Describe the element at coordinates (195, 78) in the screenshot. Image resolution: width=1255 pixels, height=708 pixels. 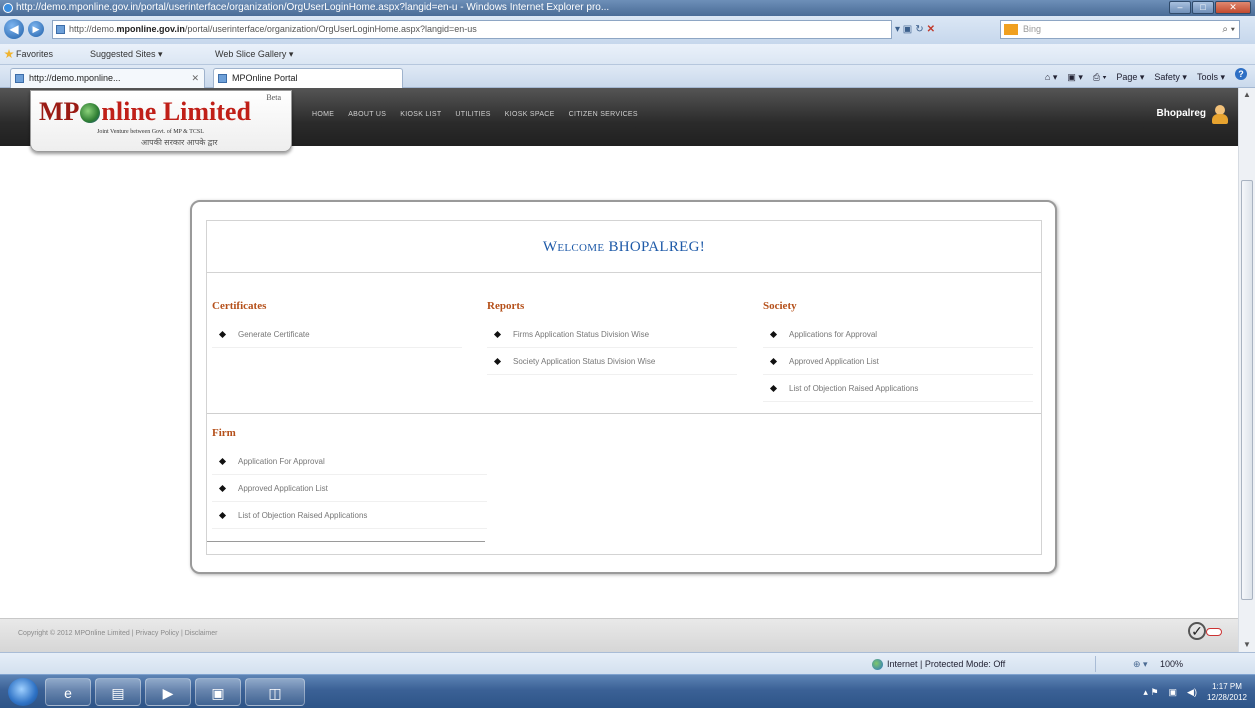
I see `close-tab-icon: ✕` at that location.